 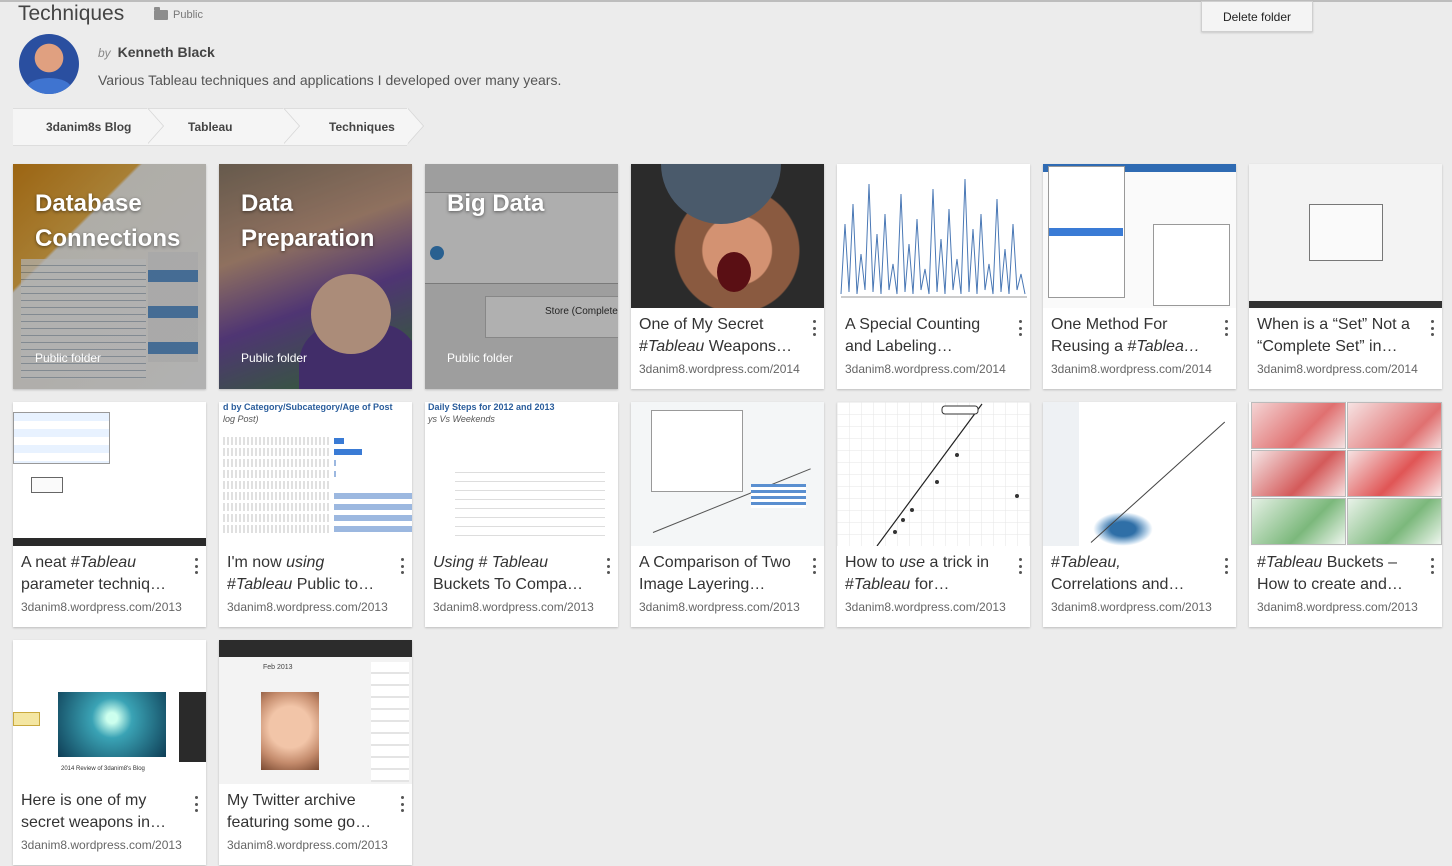 What do you see at coordinates (188, 15) in the screenshot?
I see `visibility-label: Public` at bounding box center [188, 15].